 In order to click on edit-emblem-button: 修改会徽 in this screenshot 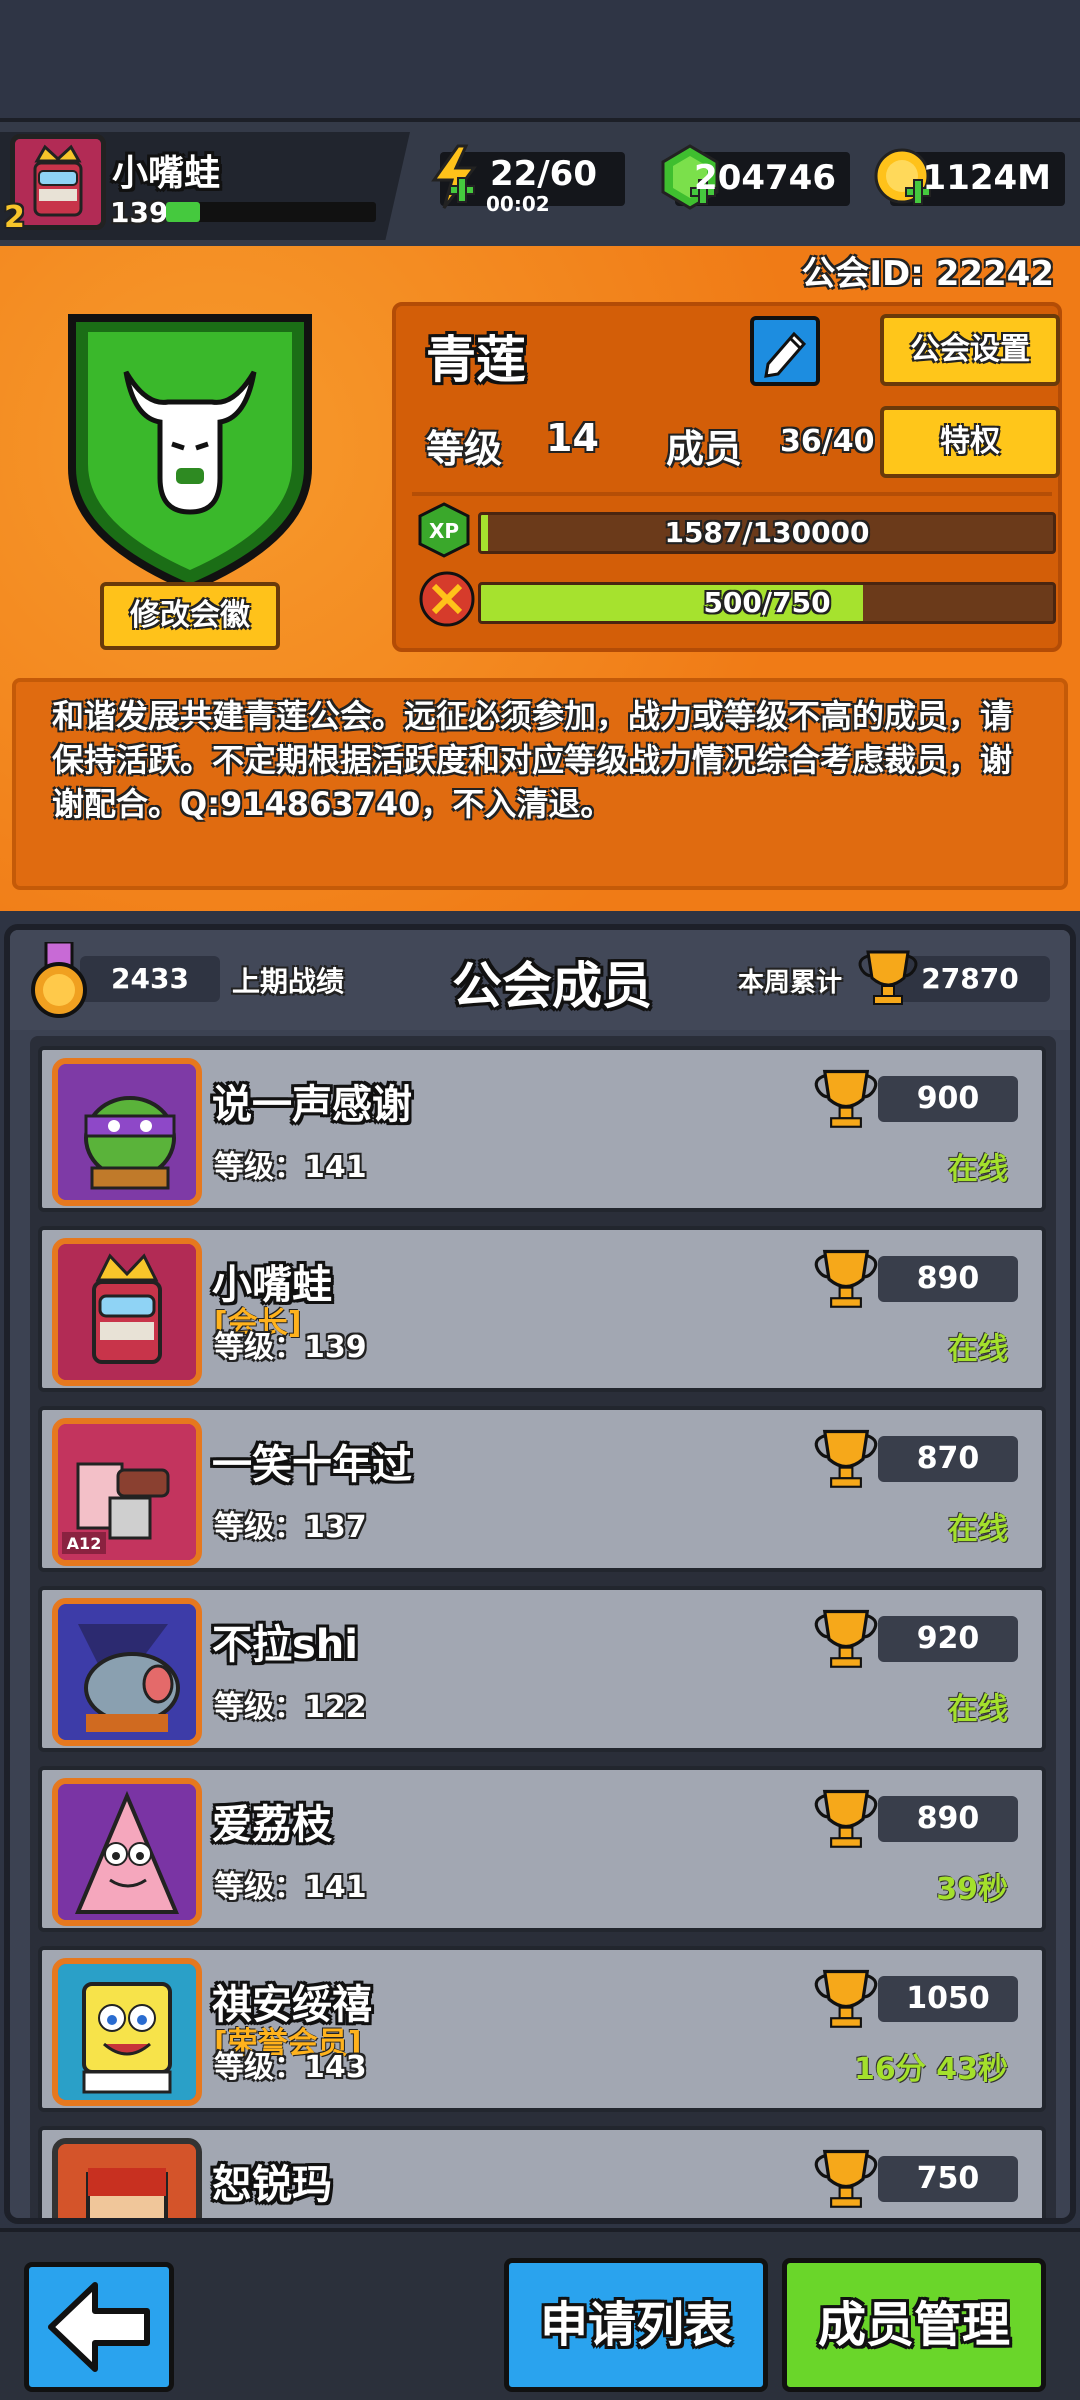, I will do `click(190, 616)`.